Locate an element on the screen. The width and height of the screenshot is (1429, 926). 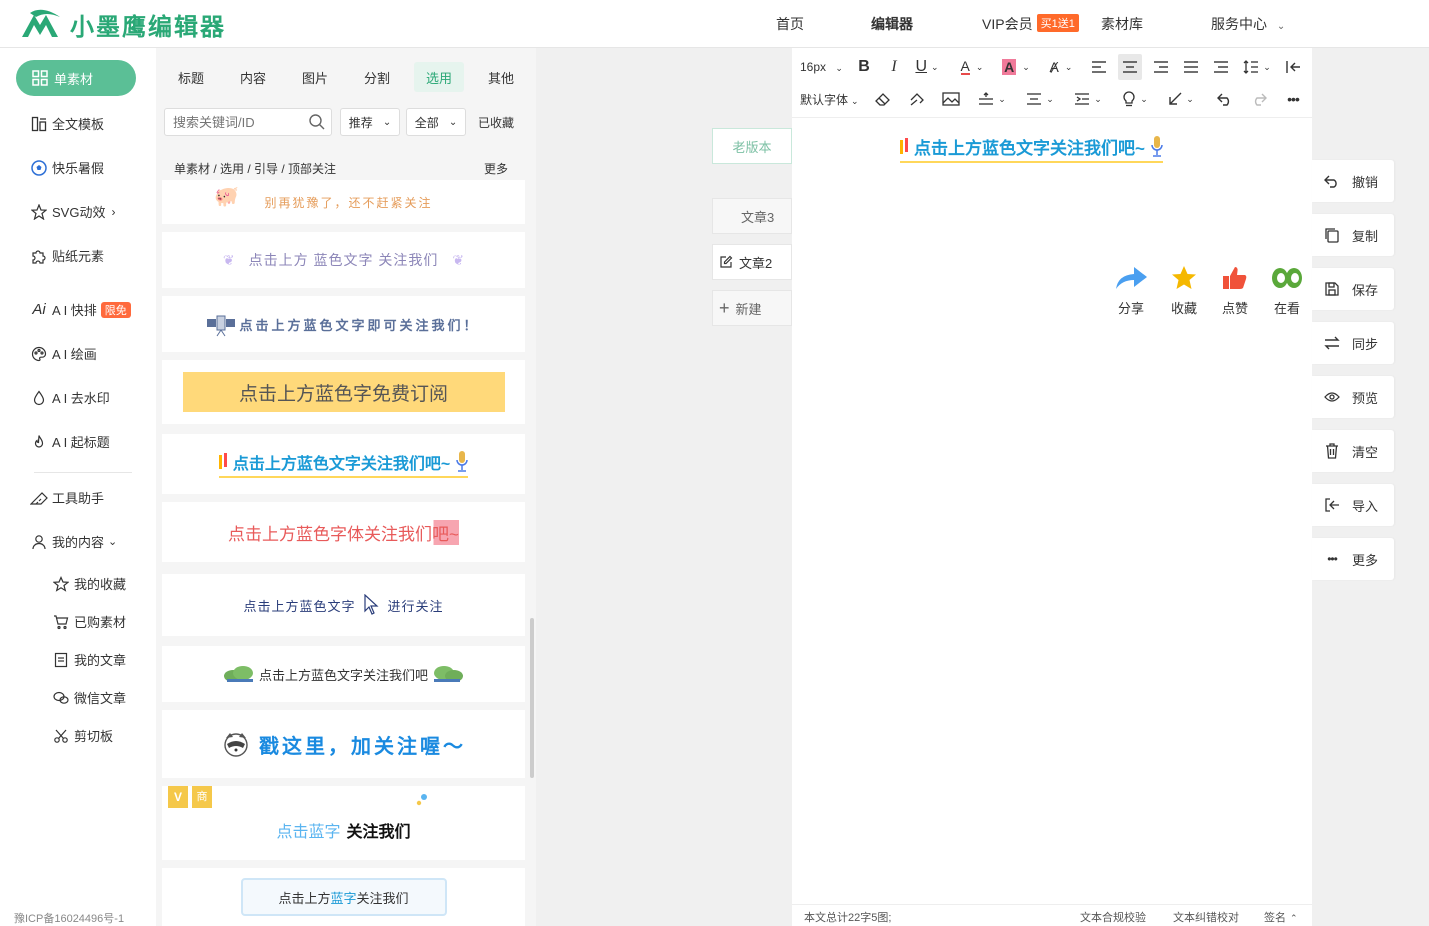
article-tab-2: 文章2 is located at coordinates (752, 262).